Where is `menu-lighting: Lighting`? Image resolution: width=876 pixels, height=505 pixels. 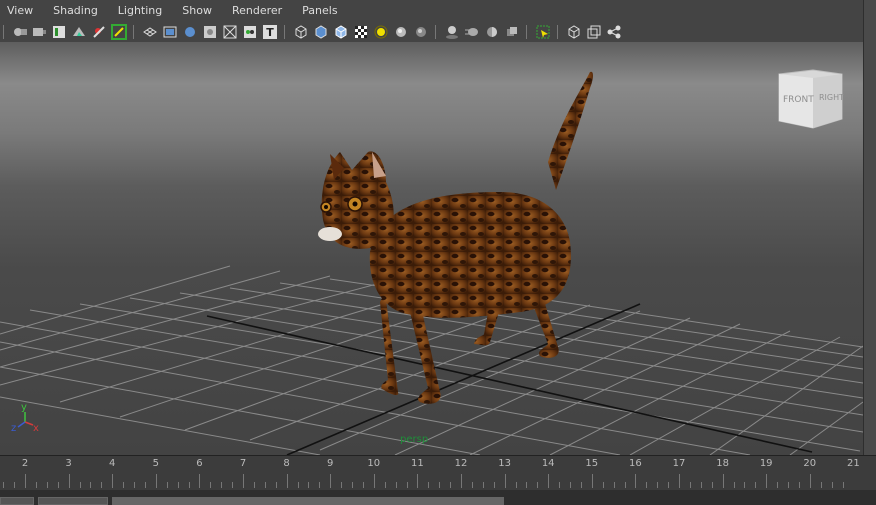 menu-lighting: Lighting is located at coordinates (140, 11).